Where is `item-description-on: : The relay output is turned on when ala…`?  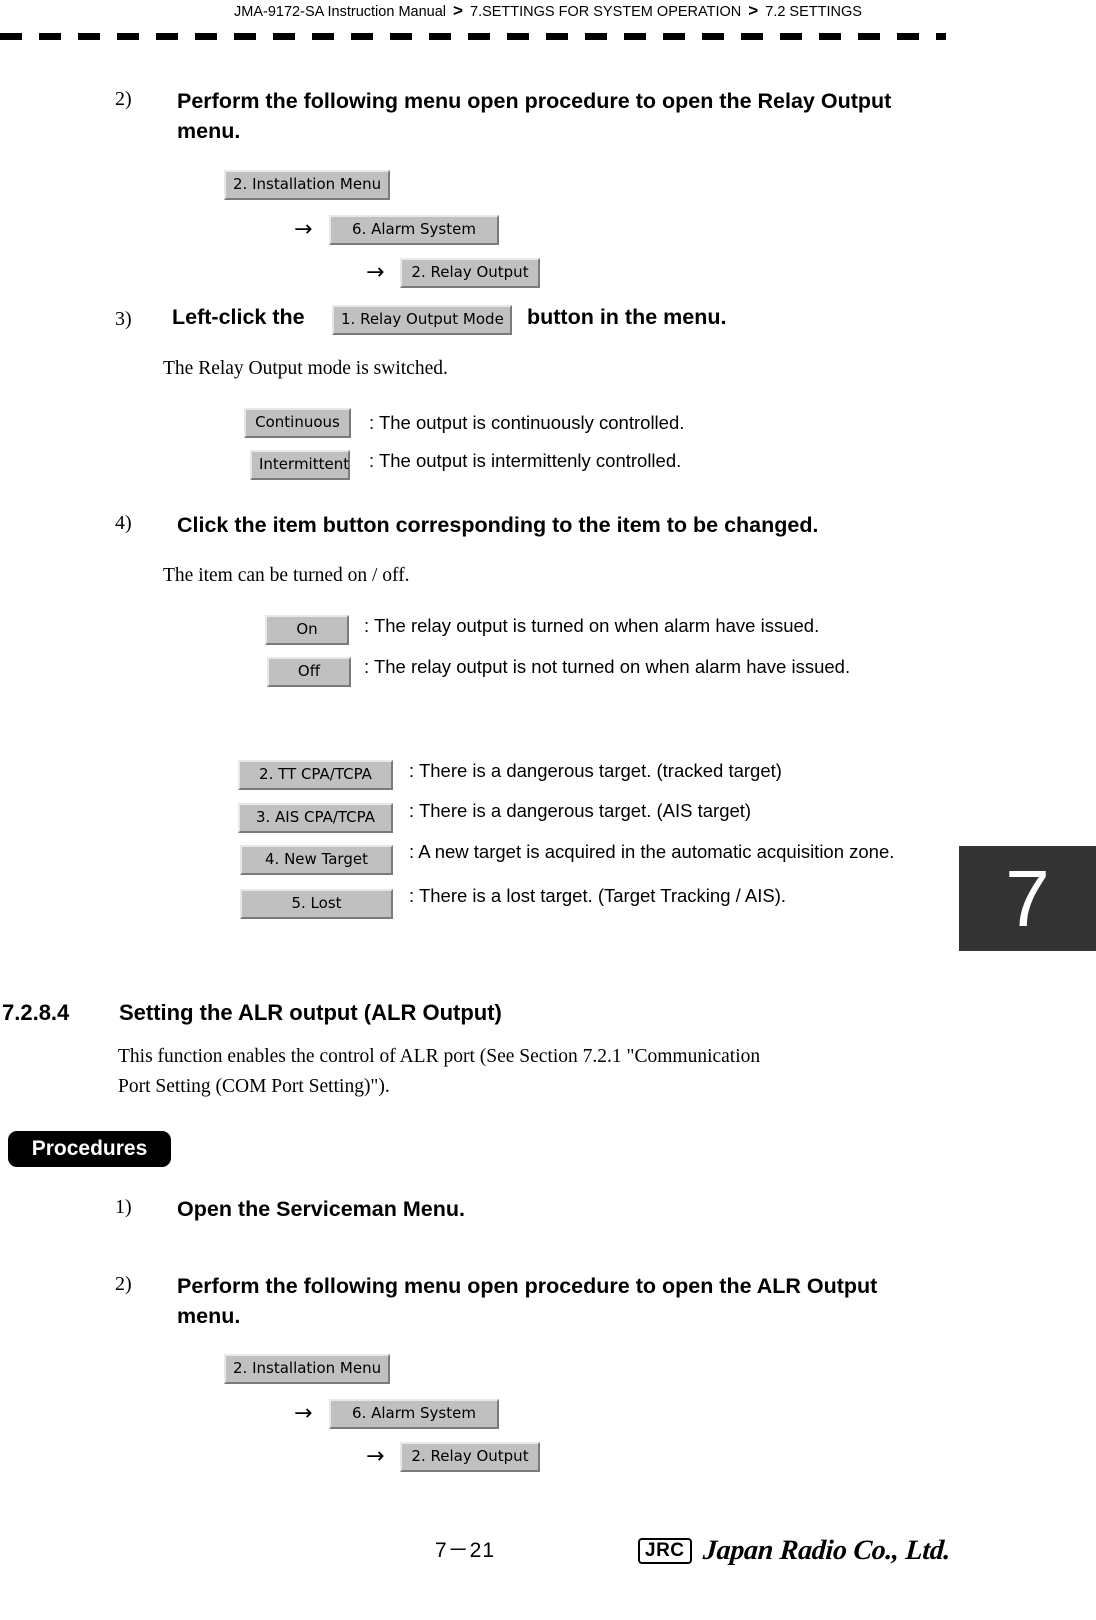 item-description-on: : The relay output is turned on when ala… is located at coordinates (592, 625).